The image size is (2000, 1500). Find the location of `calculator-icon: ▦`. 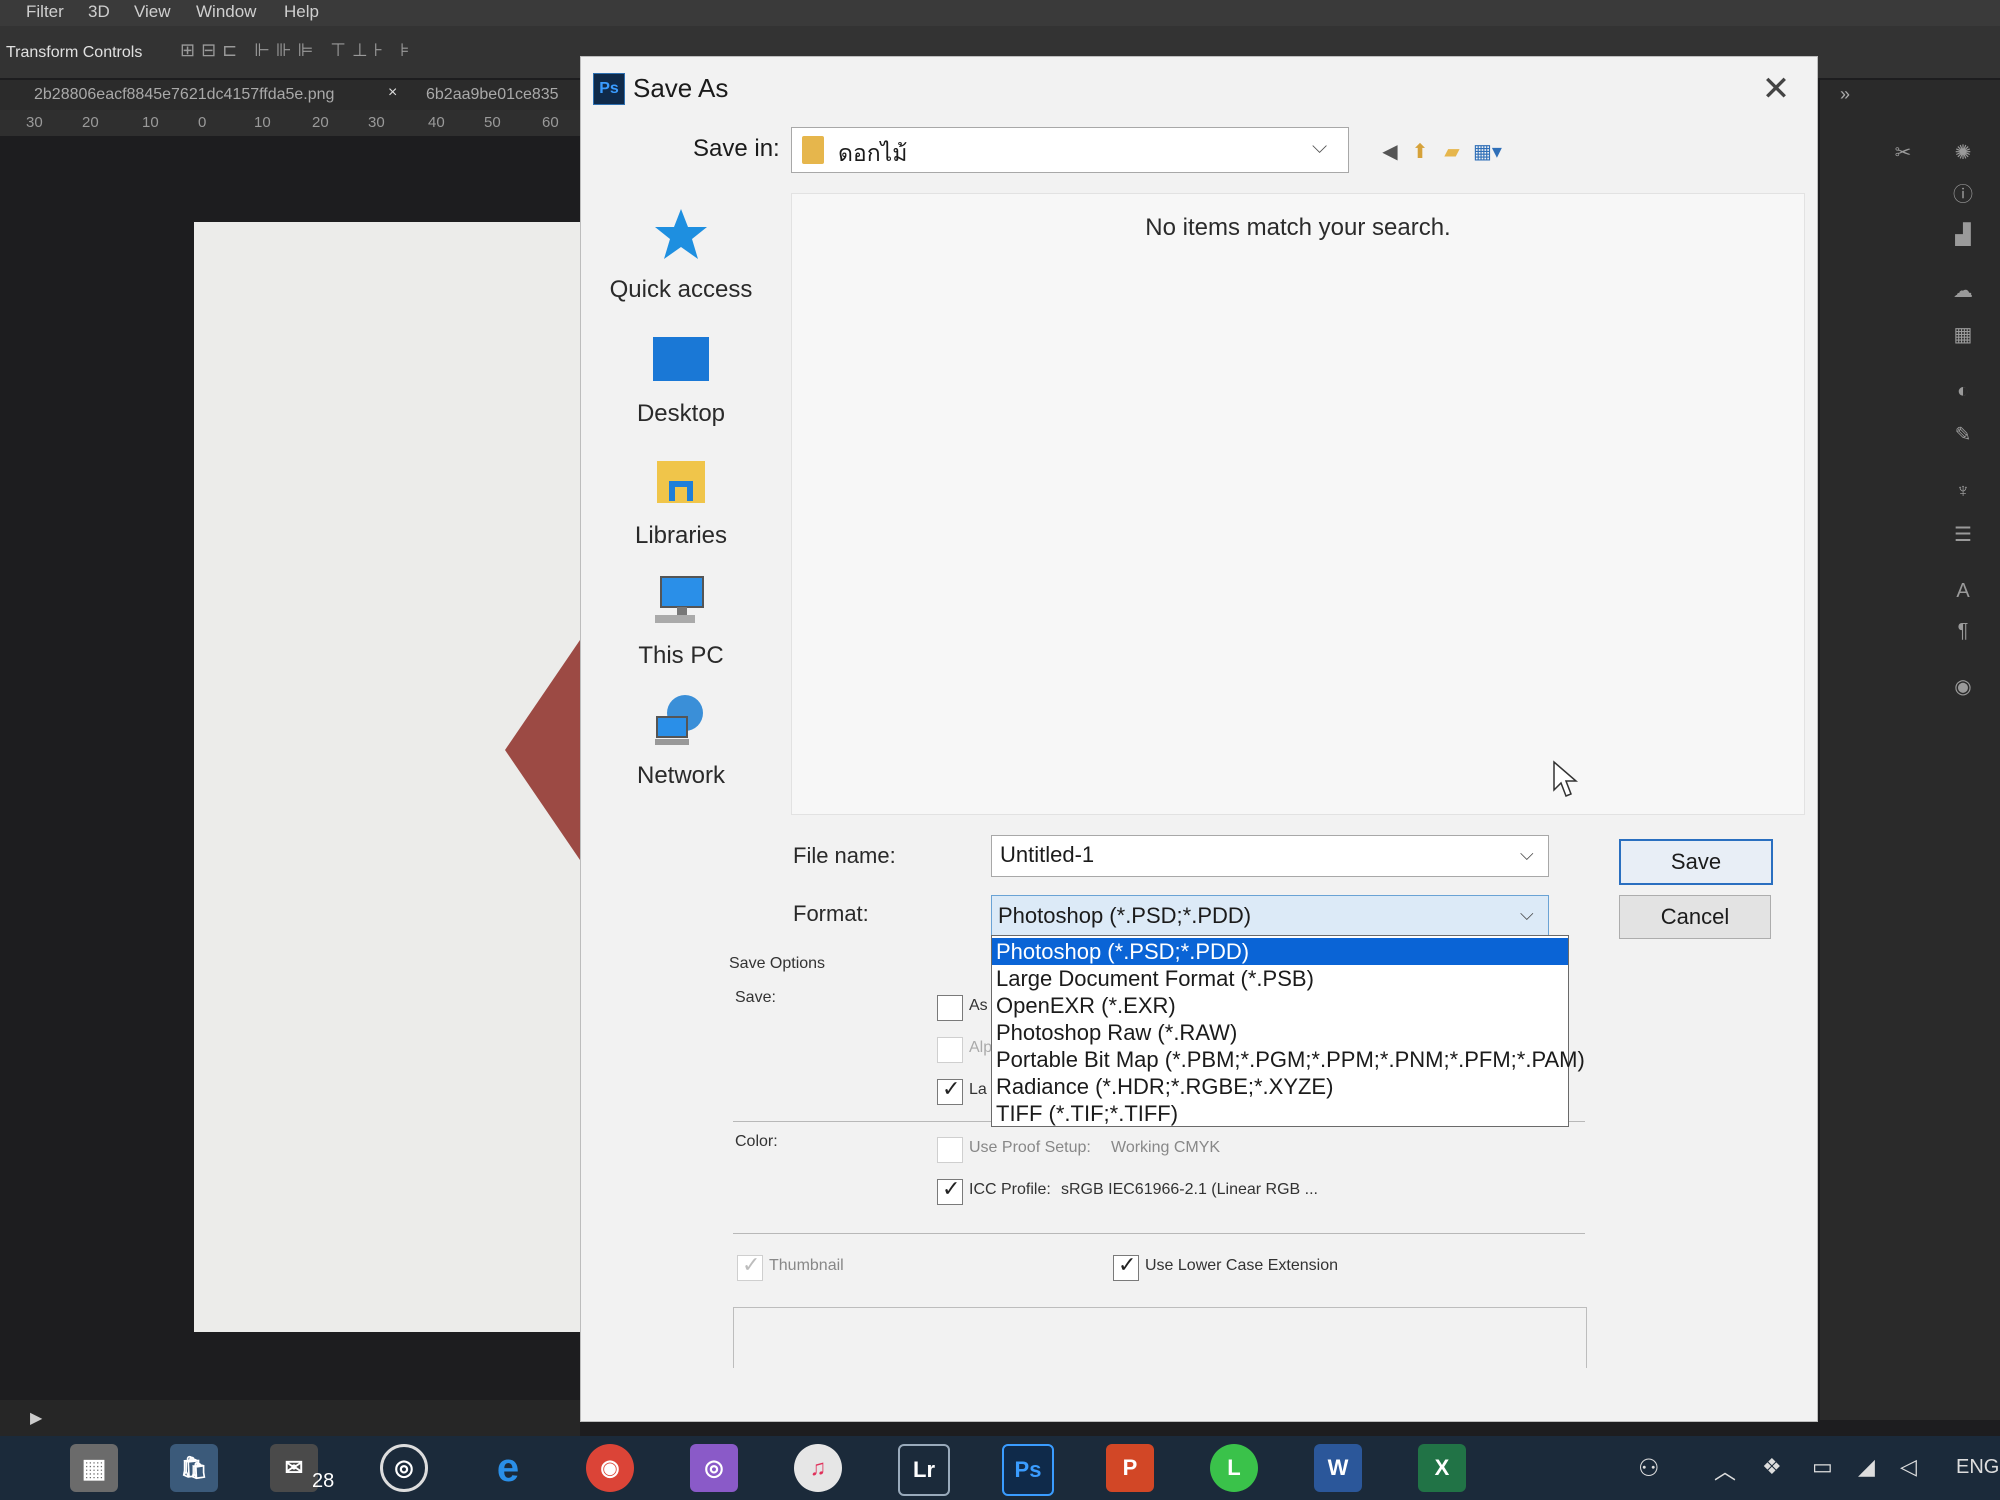

calculator-icon: ▦ is located at coordinates (94, 1468).